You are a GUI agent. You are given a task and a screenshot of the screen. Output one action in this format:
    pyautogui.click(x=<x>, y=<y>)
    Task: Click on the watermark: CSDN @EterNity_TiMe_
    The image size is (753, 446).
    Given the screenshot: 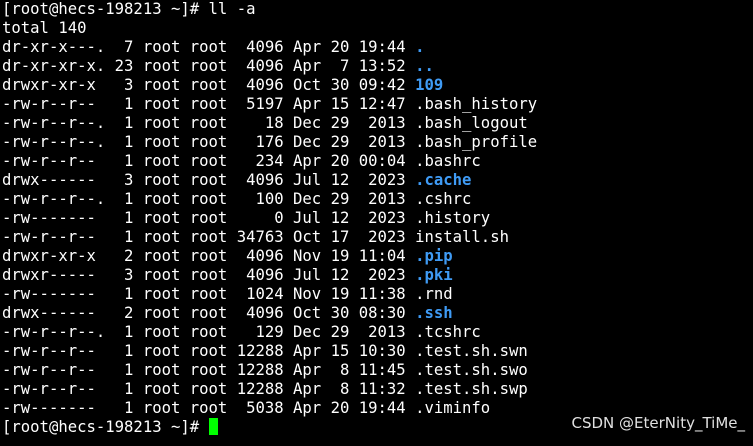 What is the action you would take?
    pyautogui.click(x=658, y=423)
    